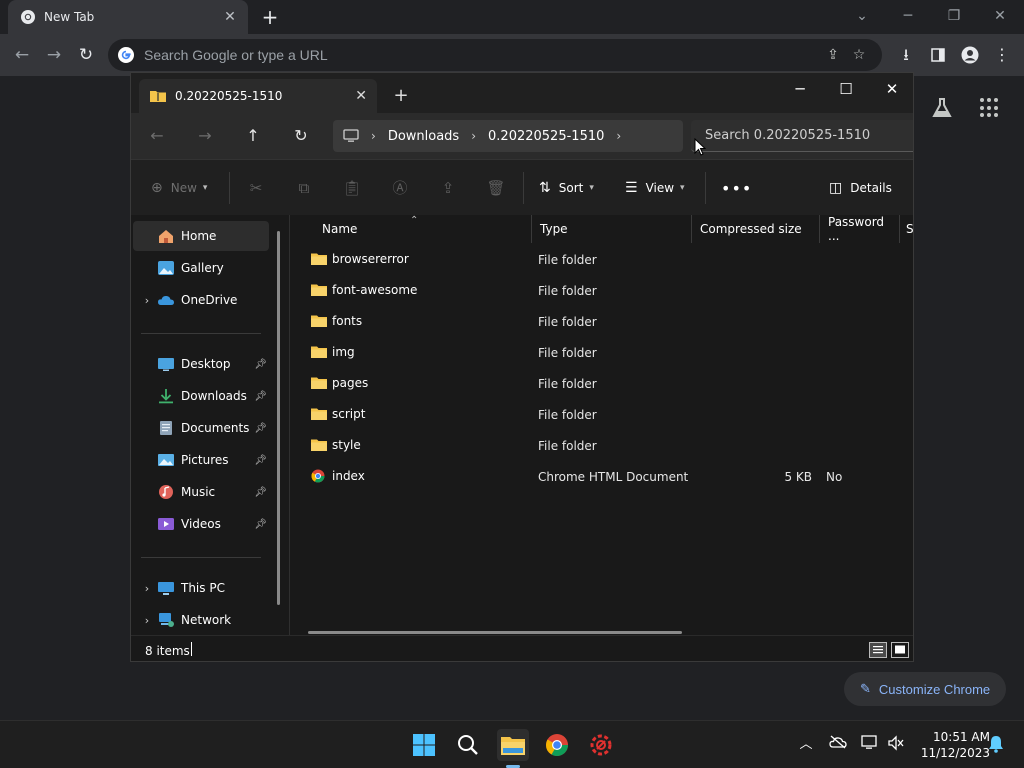  Describe the element at coordinates (601, 415) in the screenshot. I see `file-row: script File folder` at that location.